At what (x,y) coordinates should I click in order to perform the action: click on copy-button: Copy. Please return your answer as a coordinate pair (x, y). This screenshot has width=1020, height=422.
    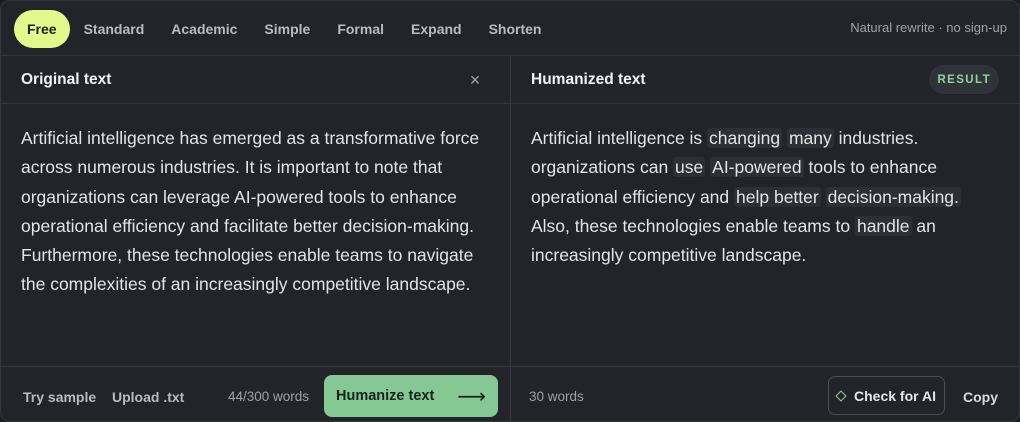
    Looking at the image, I should click on (980, 397).